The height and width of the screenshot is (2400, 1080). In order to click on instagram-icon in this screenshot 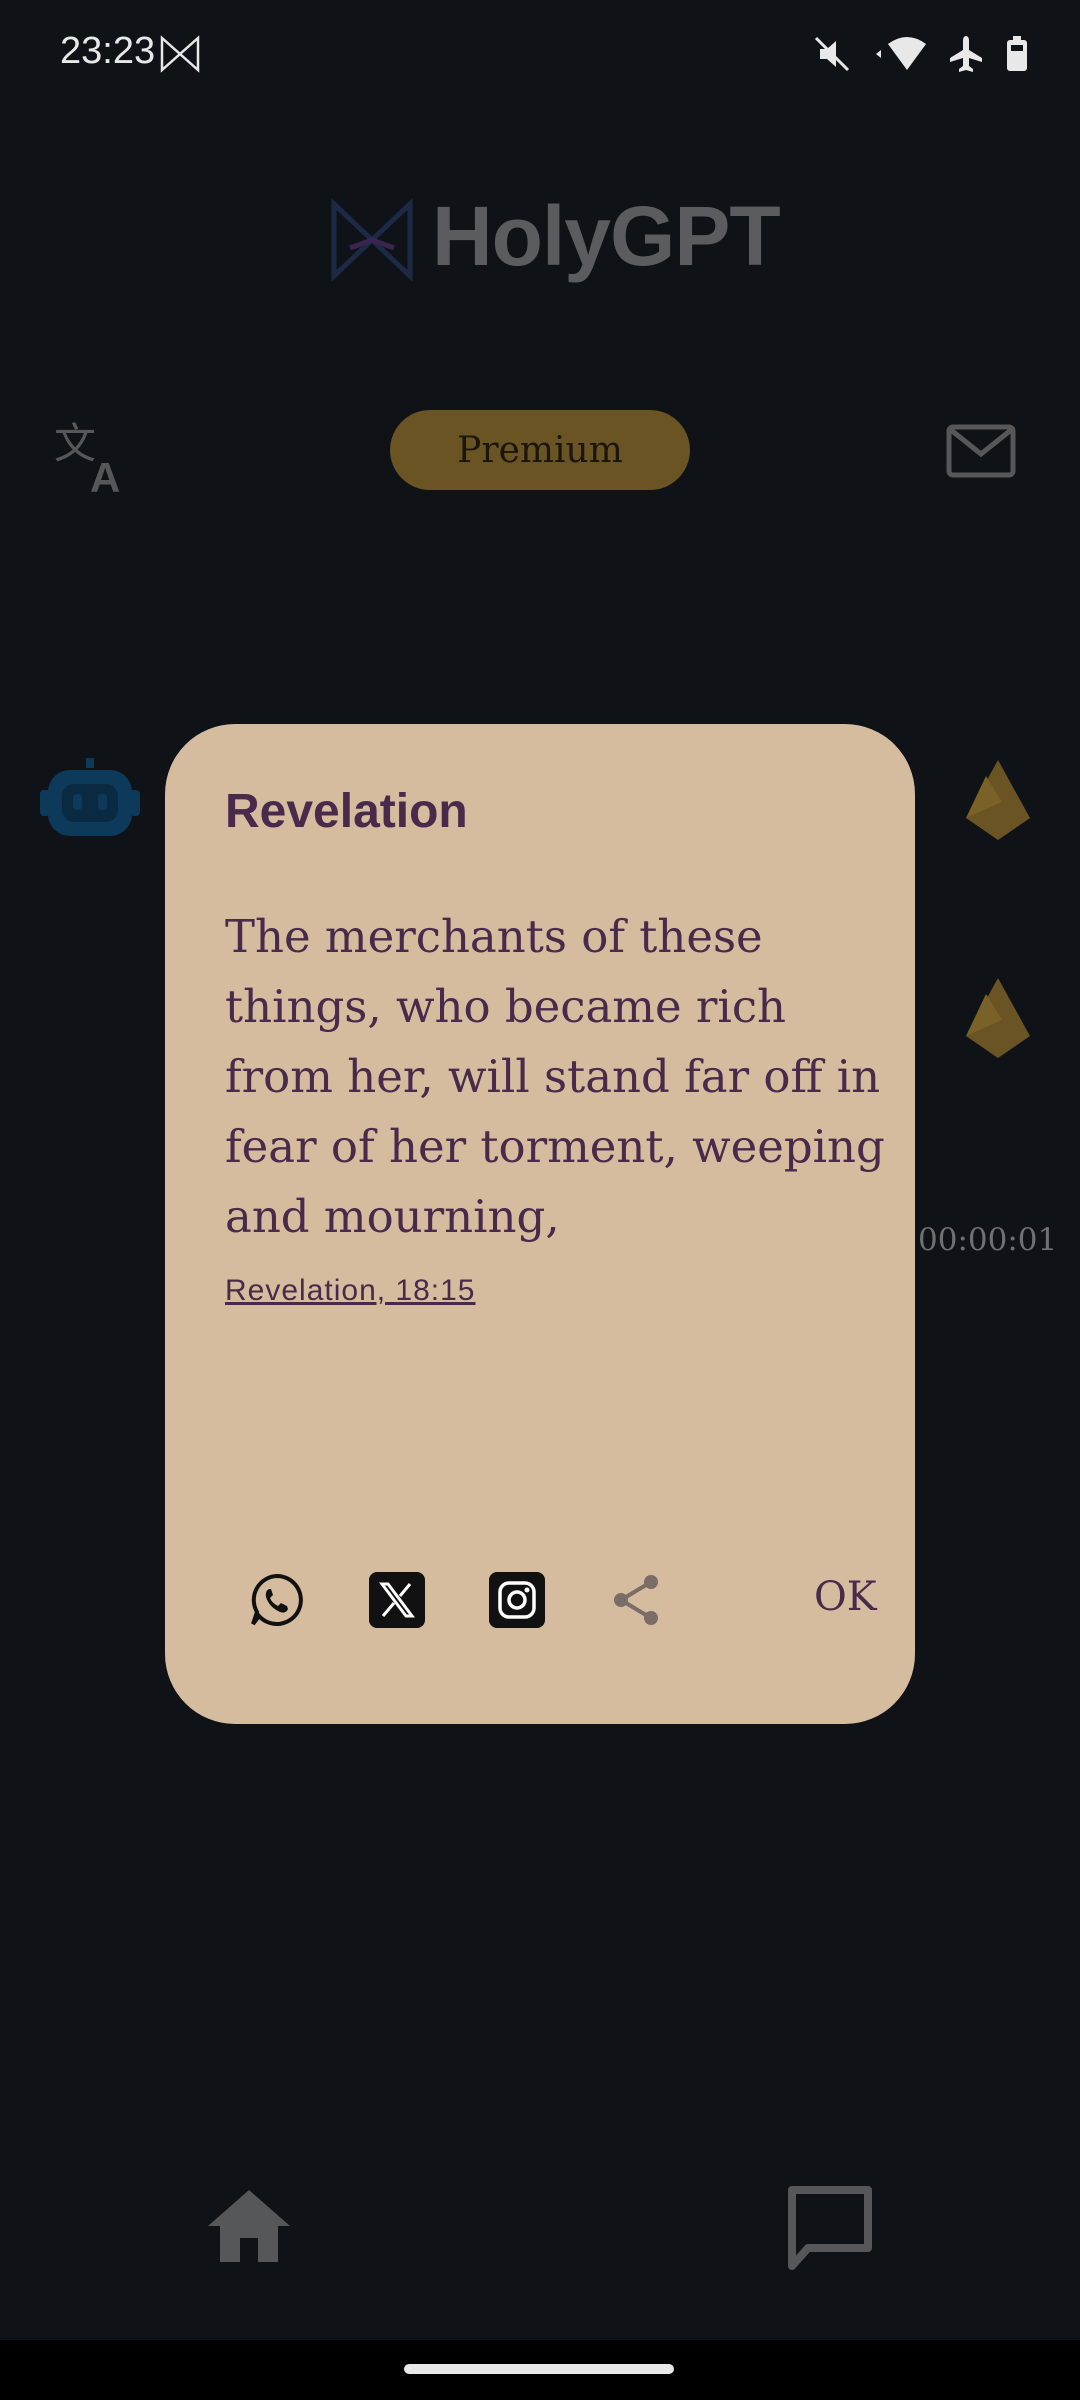, I will do `click(517, 1600)`.